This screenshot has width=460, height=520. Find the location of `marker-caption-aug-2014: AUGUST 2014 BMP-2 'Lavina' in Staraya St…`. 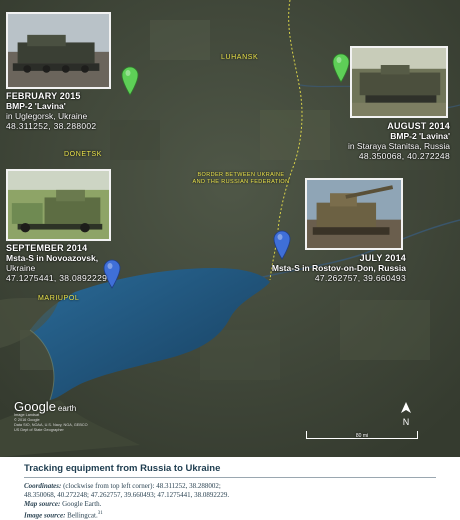

marker-caption-aug-2014: AUGUST 2014 BMP-2 'Lavina' in Staraya St… is located at coordinates (375, 141).